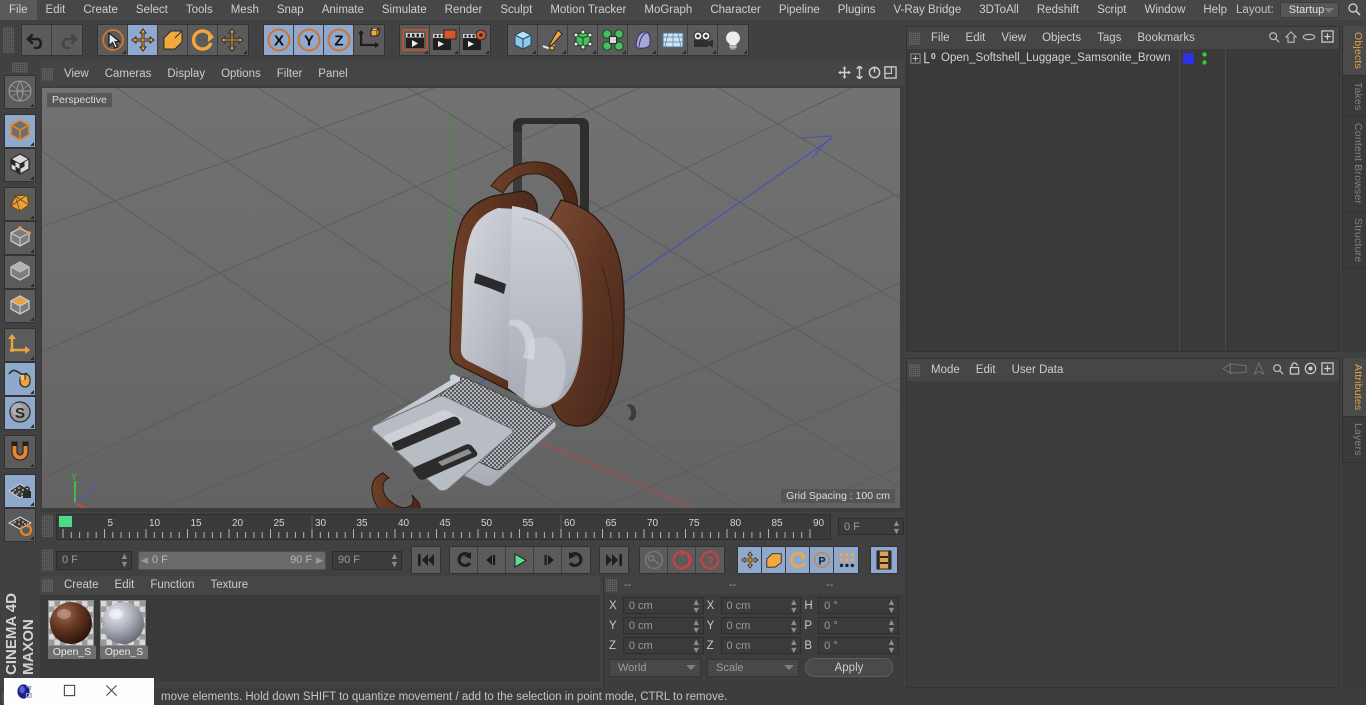 This screenshot has width=1366, height=705. Describe the element at coordinates (945, 370) in the screenshot. I see `attributes-menu-mode: Mode` at that location.